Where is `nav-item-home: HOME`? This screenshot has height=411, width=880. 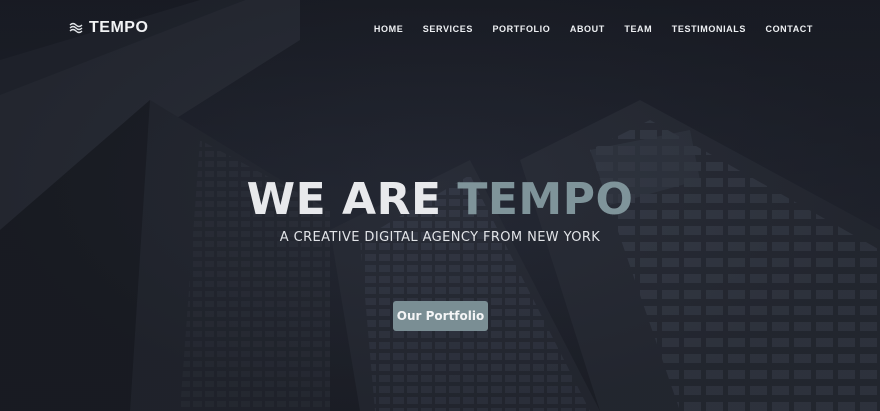 nav-item-home: HOME is located at coordinates (388, 28).